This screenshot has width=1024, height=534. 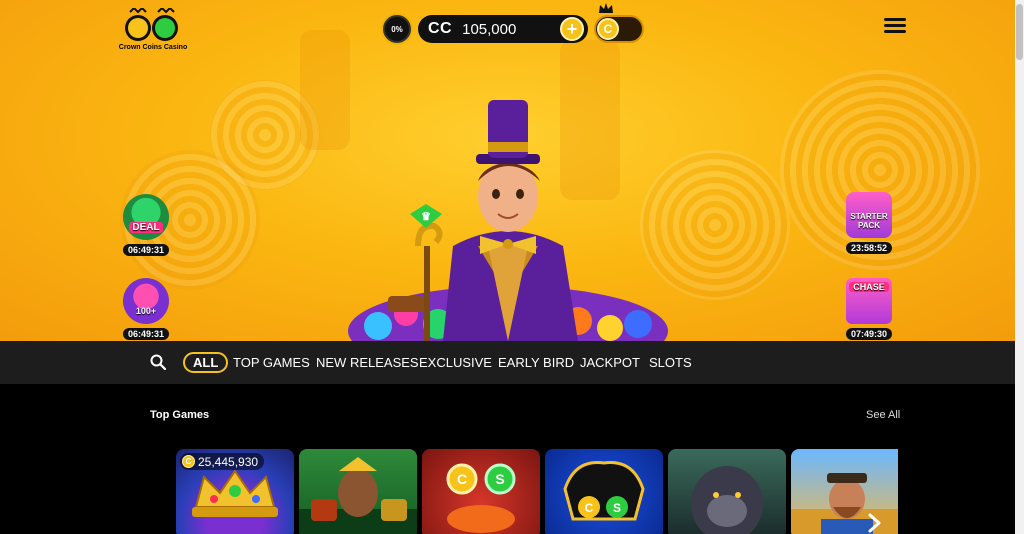 I want to click on promo-deal: DEAL 06:49:31, so click(x=146, y=226).